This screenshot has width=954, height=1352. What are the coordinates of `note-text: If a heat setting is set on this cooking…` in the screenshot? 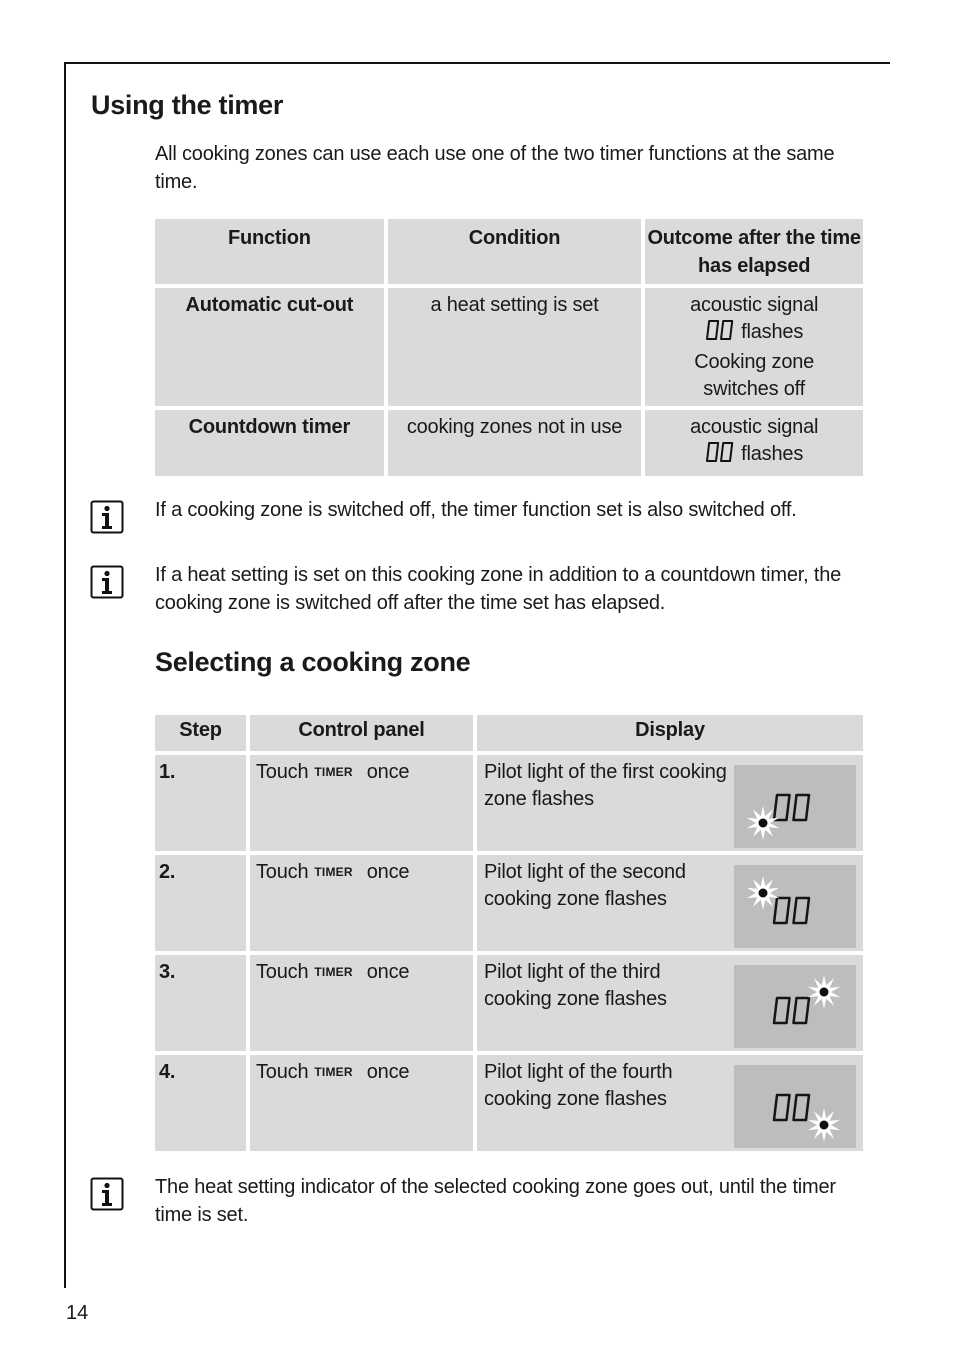 It's located at (498, 589).